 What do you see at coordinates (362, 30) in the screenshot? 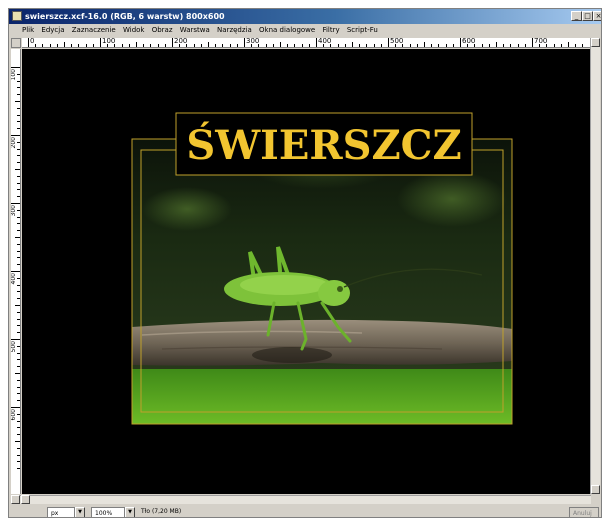
I see `menu-script-fu: Script-Fu` at bounding box center [362, 30].